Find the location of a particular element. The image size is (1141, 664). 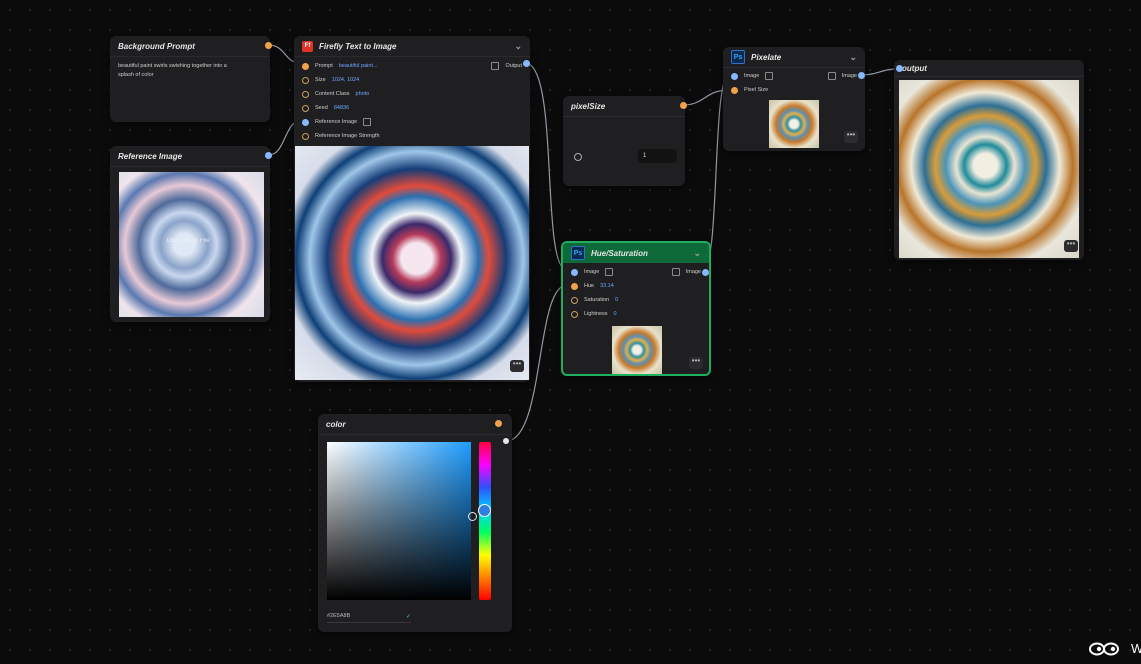

hue-slider-handle is located at coordinates (484, 510).